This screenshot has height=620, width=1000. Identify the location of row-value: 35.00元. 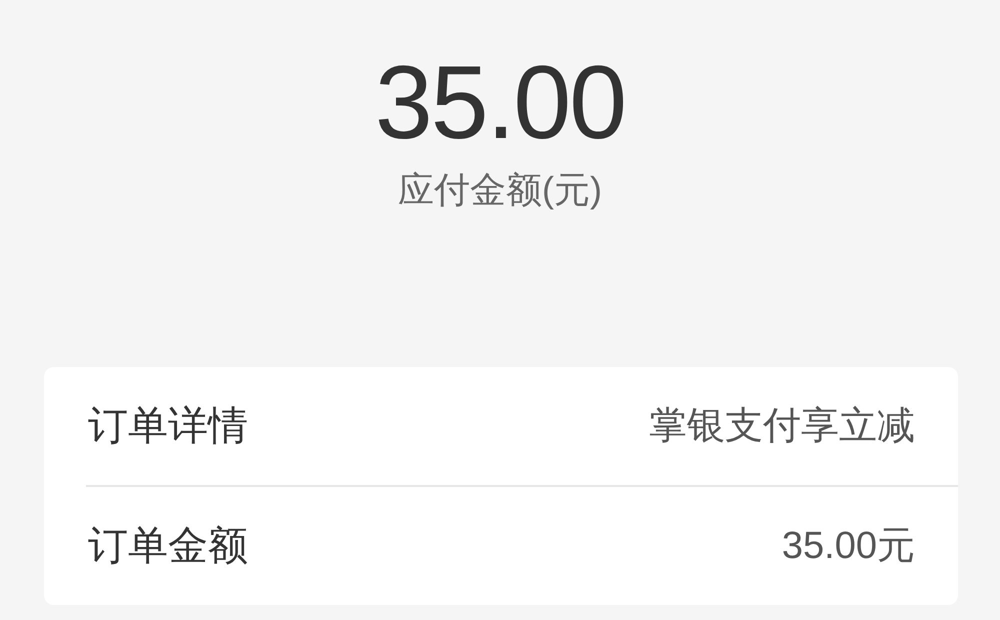
(848, 546).